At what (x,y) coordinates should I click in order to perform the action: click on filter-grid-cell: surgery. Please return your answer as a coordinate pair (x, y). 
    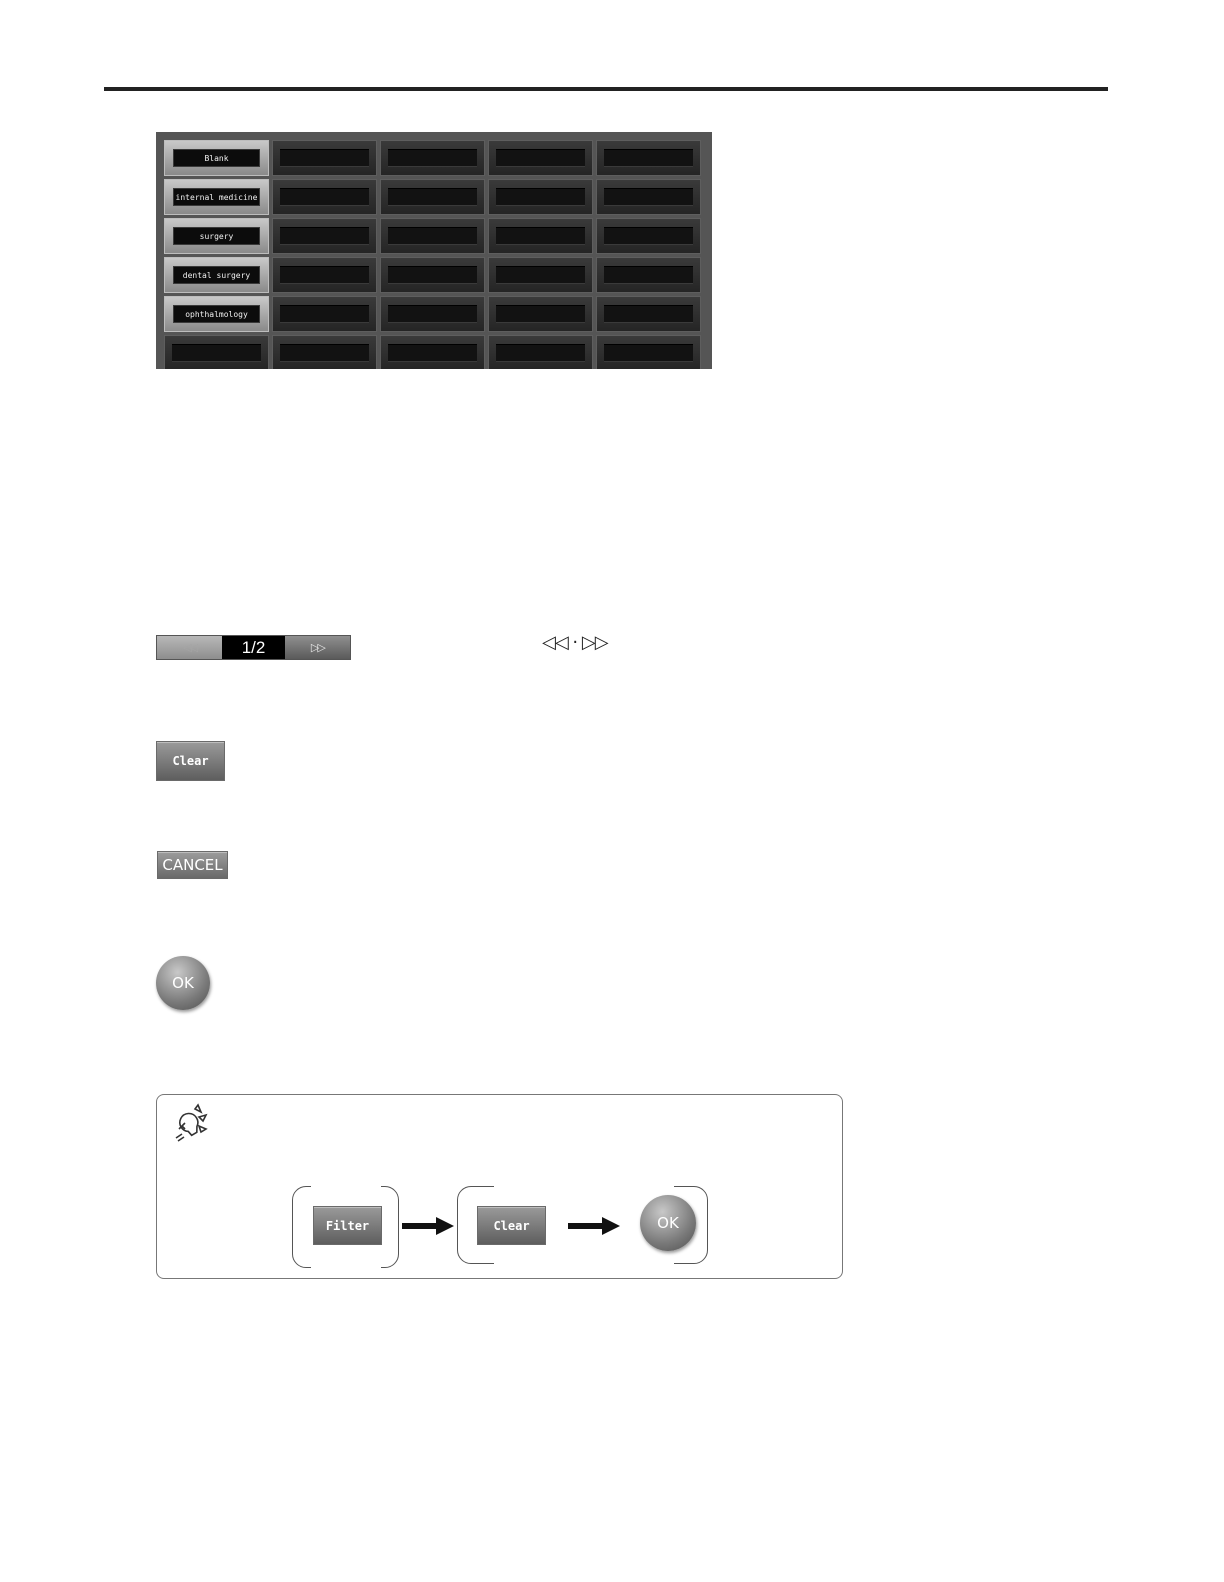
    Looking at the image, I should click on (216, 236).